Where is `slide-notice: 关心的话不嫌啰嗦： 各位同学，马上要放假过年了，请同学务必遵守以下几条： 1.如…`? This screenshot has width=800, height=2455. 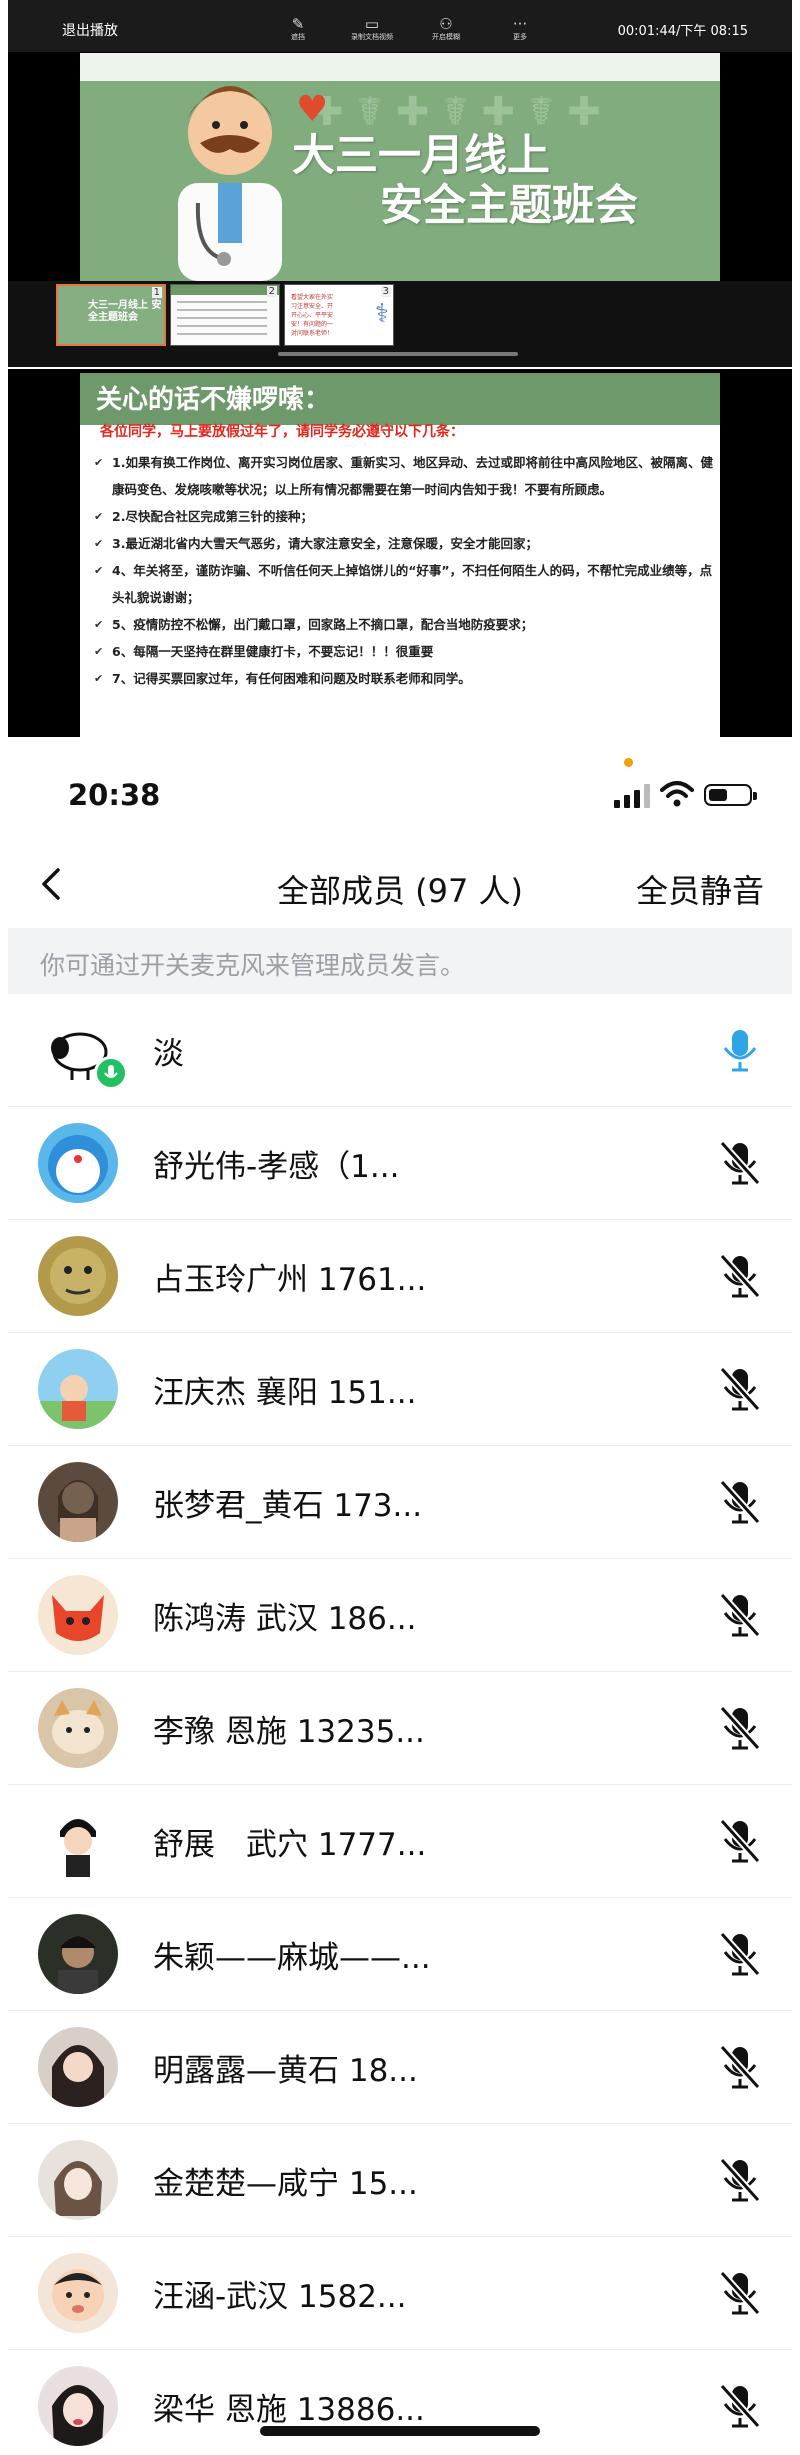
slide-notice: 关心的话不嫌啰嗦： 各位同学，马上要放假过年了，请同学务必遵守以下几条： 1.如… is located at coordinates (400, 555).